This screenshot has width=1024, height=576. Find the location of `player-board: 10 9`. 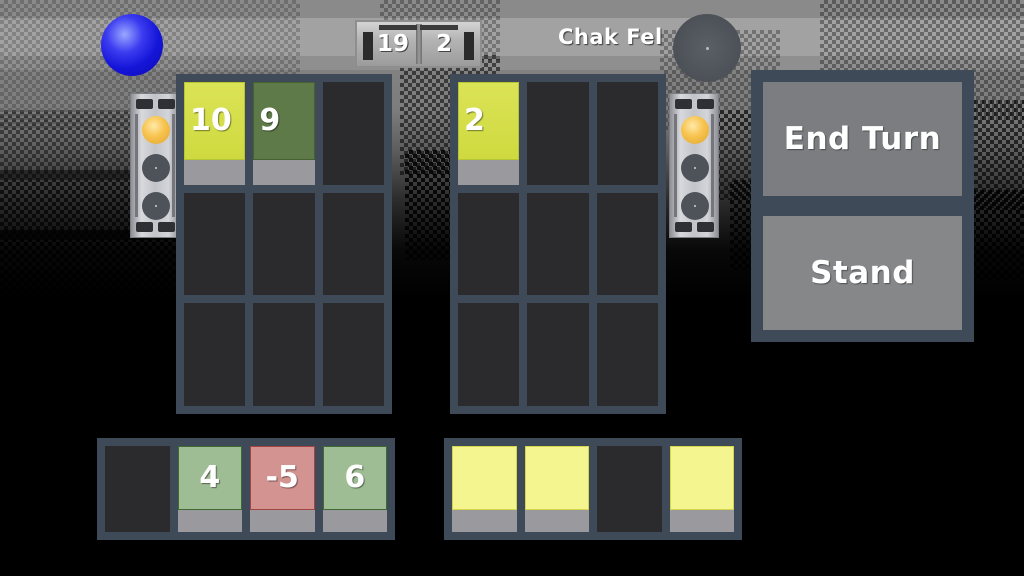

player-board: 10 9 is located at coordinates (284, 244).